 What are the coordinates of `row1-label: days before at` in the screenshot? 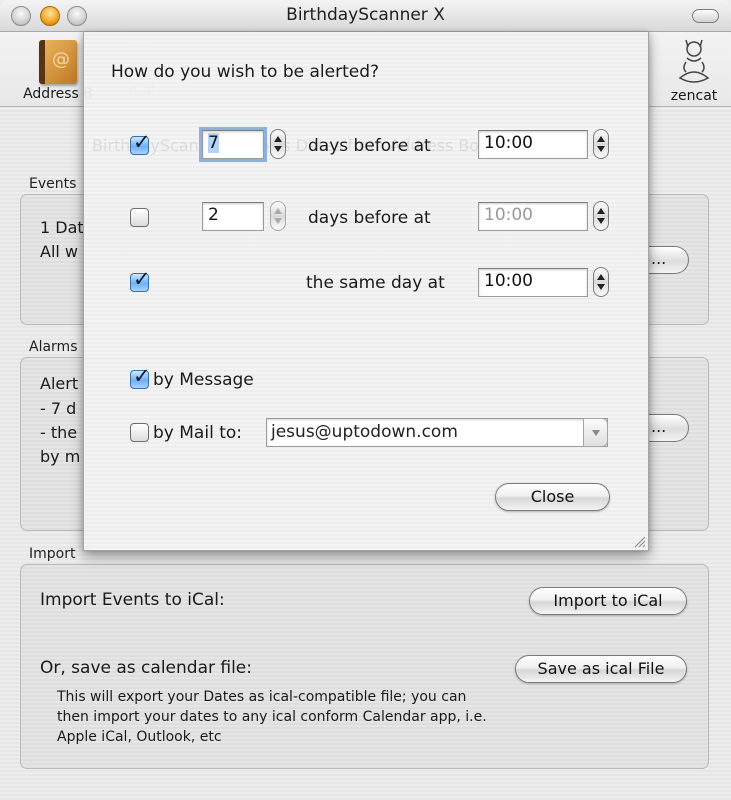 It's located at (369, 146).